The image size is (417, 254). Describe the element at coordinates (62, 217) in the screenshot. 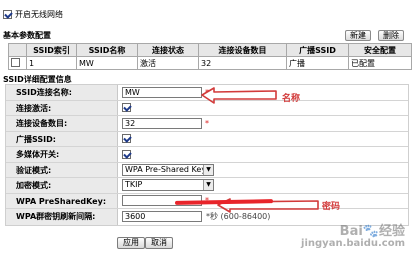

I see `rekey-label: WPA群密钥刷新间隔:` at that location.